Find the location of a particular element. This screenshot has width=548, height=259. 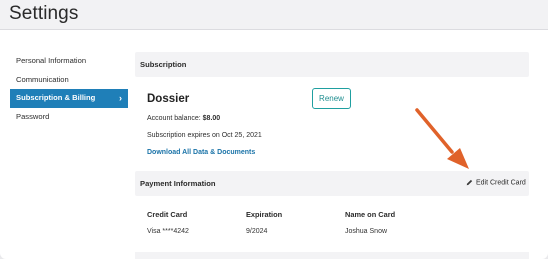

renew-button: Renew is located at coordinates (331, 98).